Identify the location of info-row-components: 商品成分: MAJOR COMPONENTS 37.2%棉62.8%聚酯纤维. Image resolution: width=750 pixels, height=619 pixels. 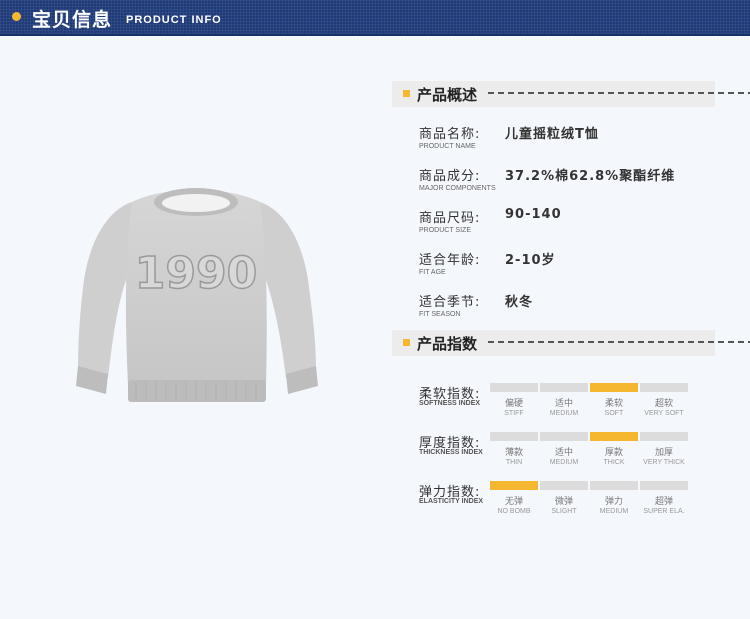
(546, 178).